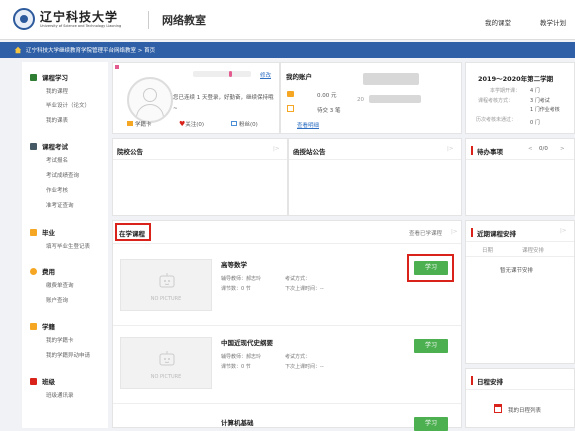  I want to click on pending-payments: 待交 3 笔, so click(329, 111).